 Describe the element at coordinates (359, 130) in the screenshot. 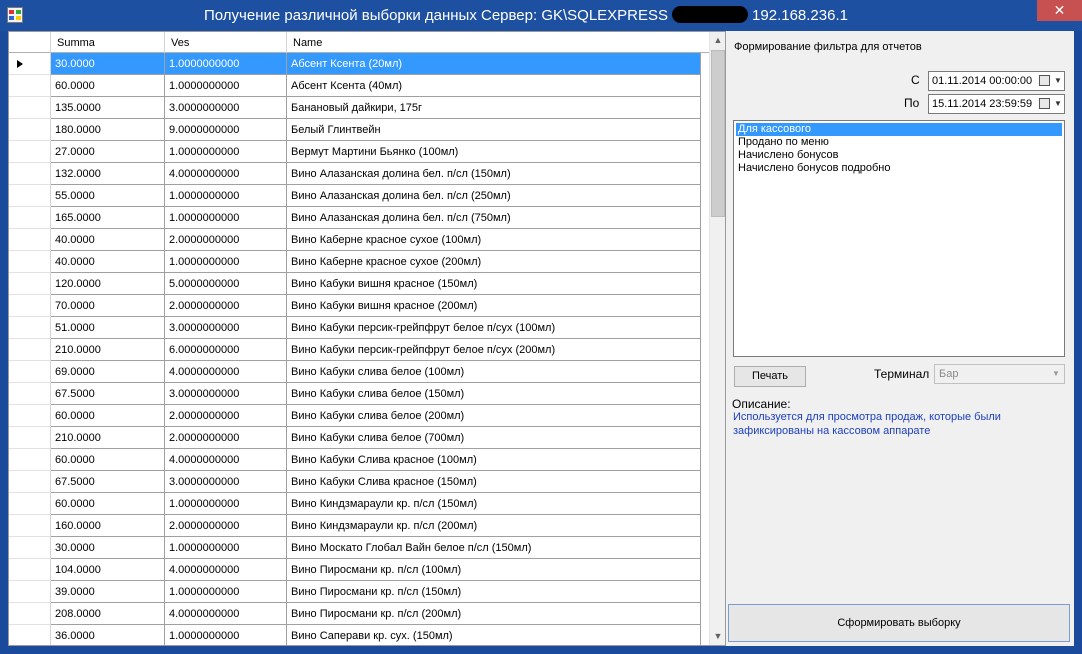

I see `table-row: 180.0000 9.0000000000 Белый Глинтвейн` at that location.